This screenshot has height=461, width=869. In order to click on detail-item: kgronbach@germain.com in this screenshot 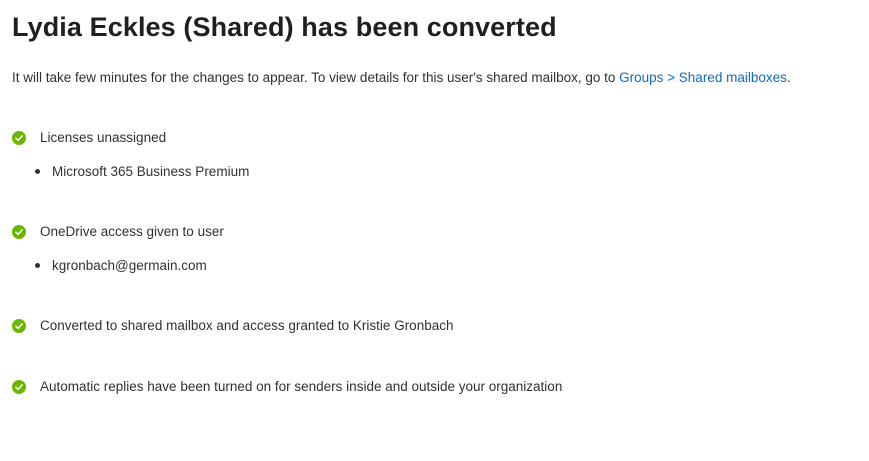, I will do `click(121, 265)`.